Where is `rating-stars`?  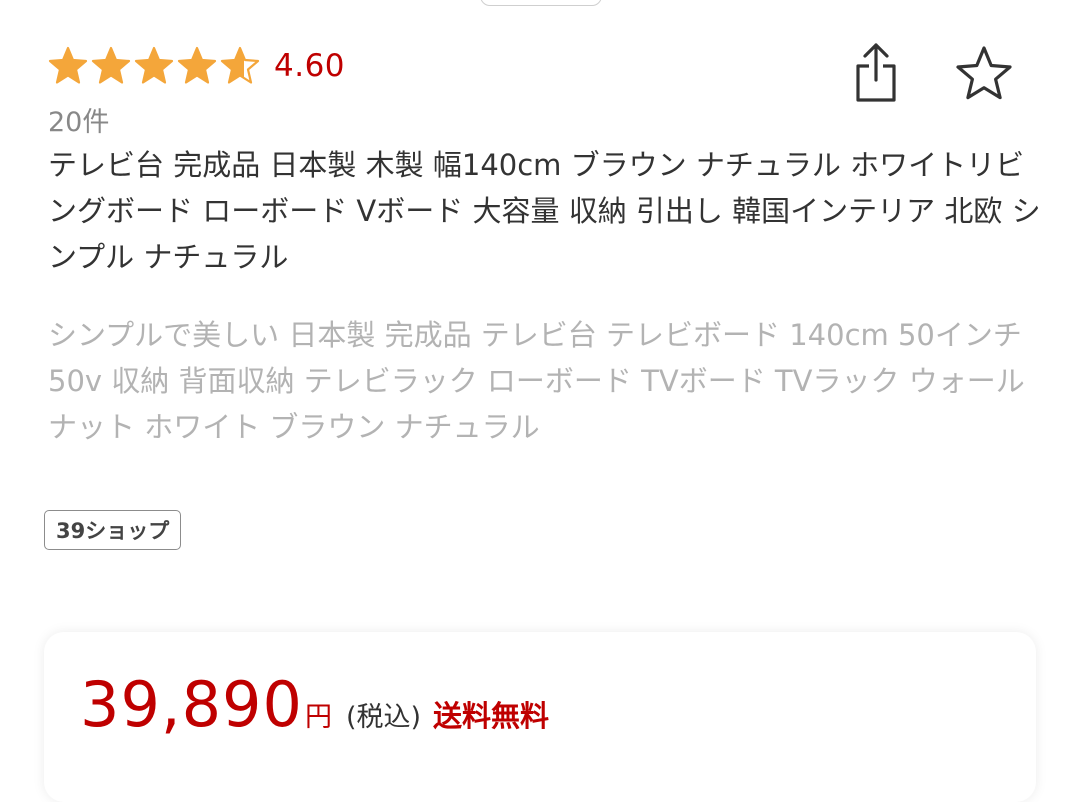 rating-stars is located at coordinates (154, 66).